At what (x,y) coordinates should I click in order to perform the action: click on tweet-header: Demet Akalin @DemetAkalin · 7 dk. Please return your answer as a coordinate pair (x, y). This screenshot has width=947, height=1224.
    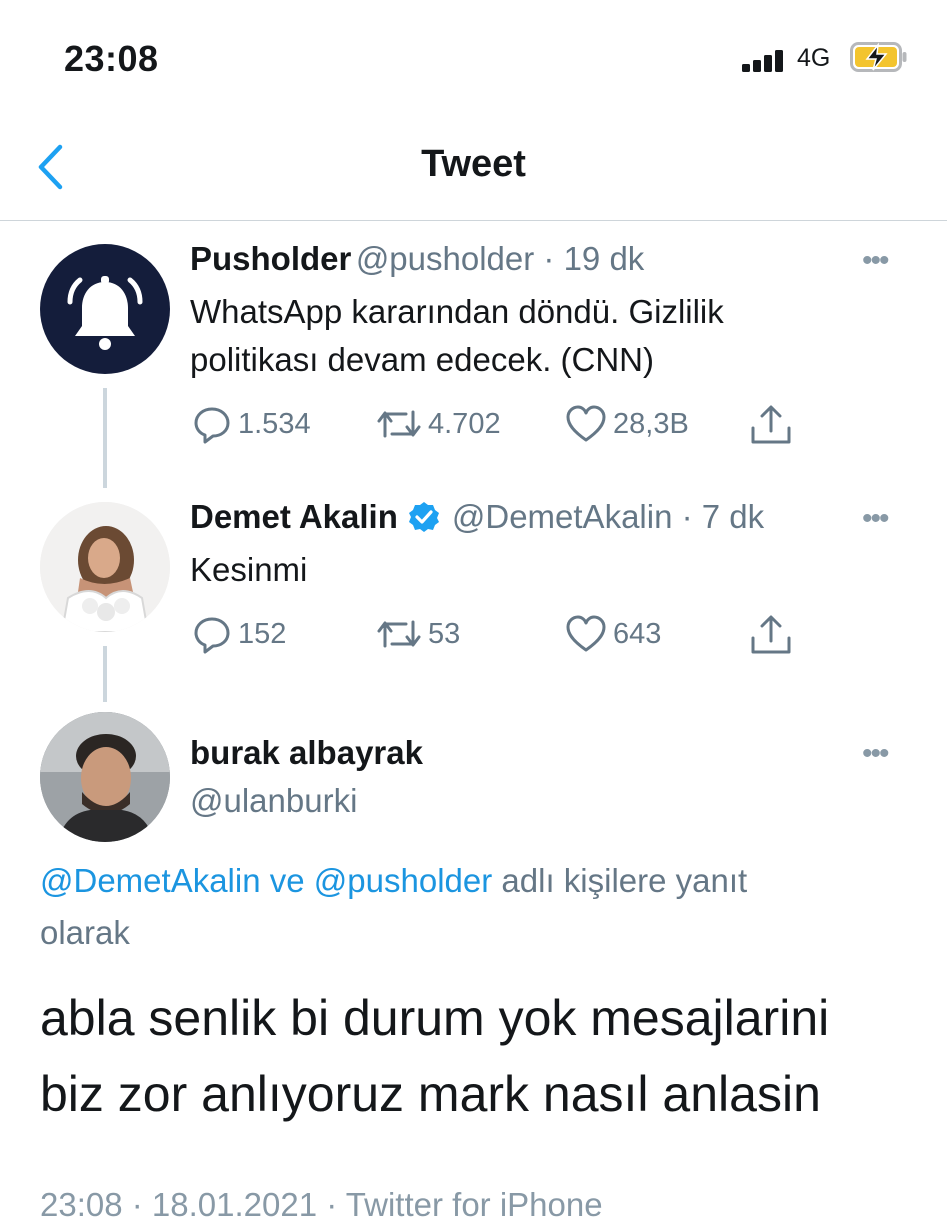
    Looking at the image, I should click on (477, 517).